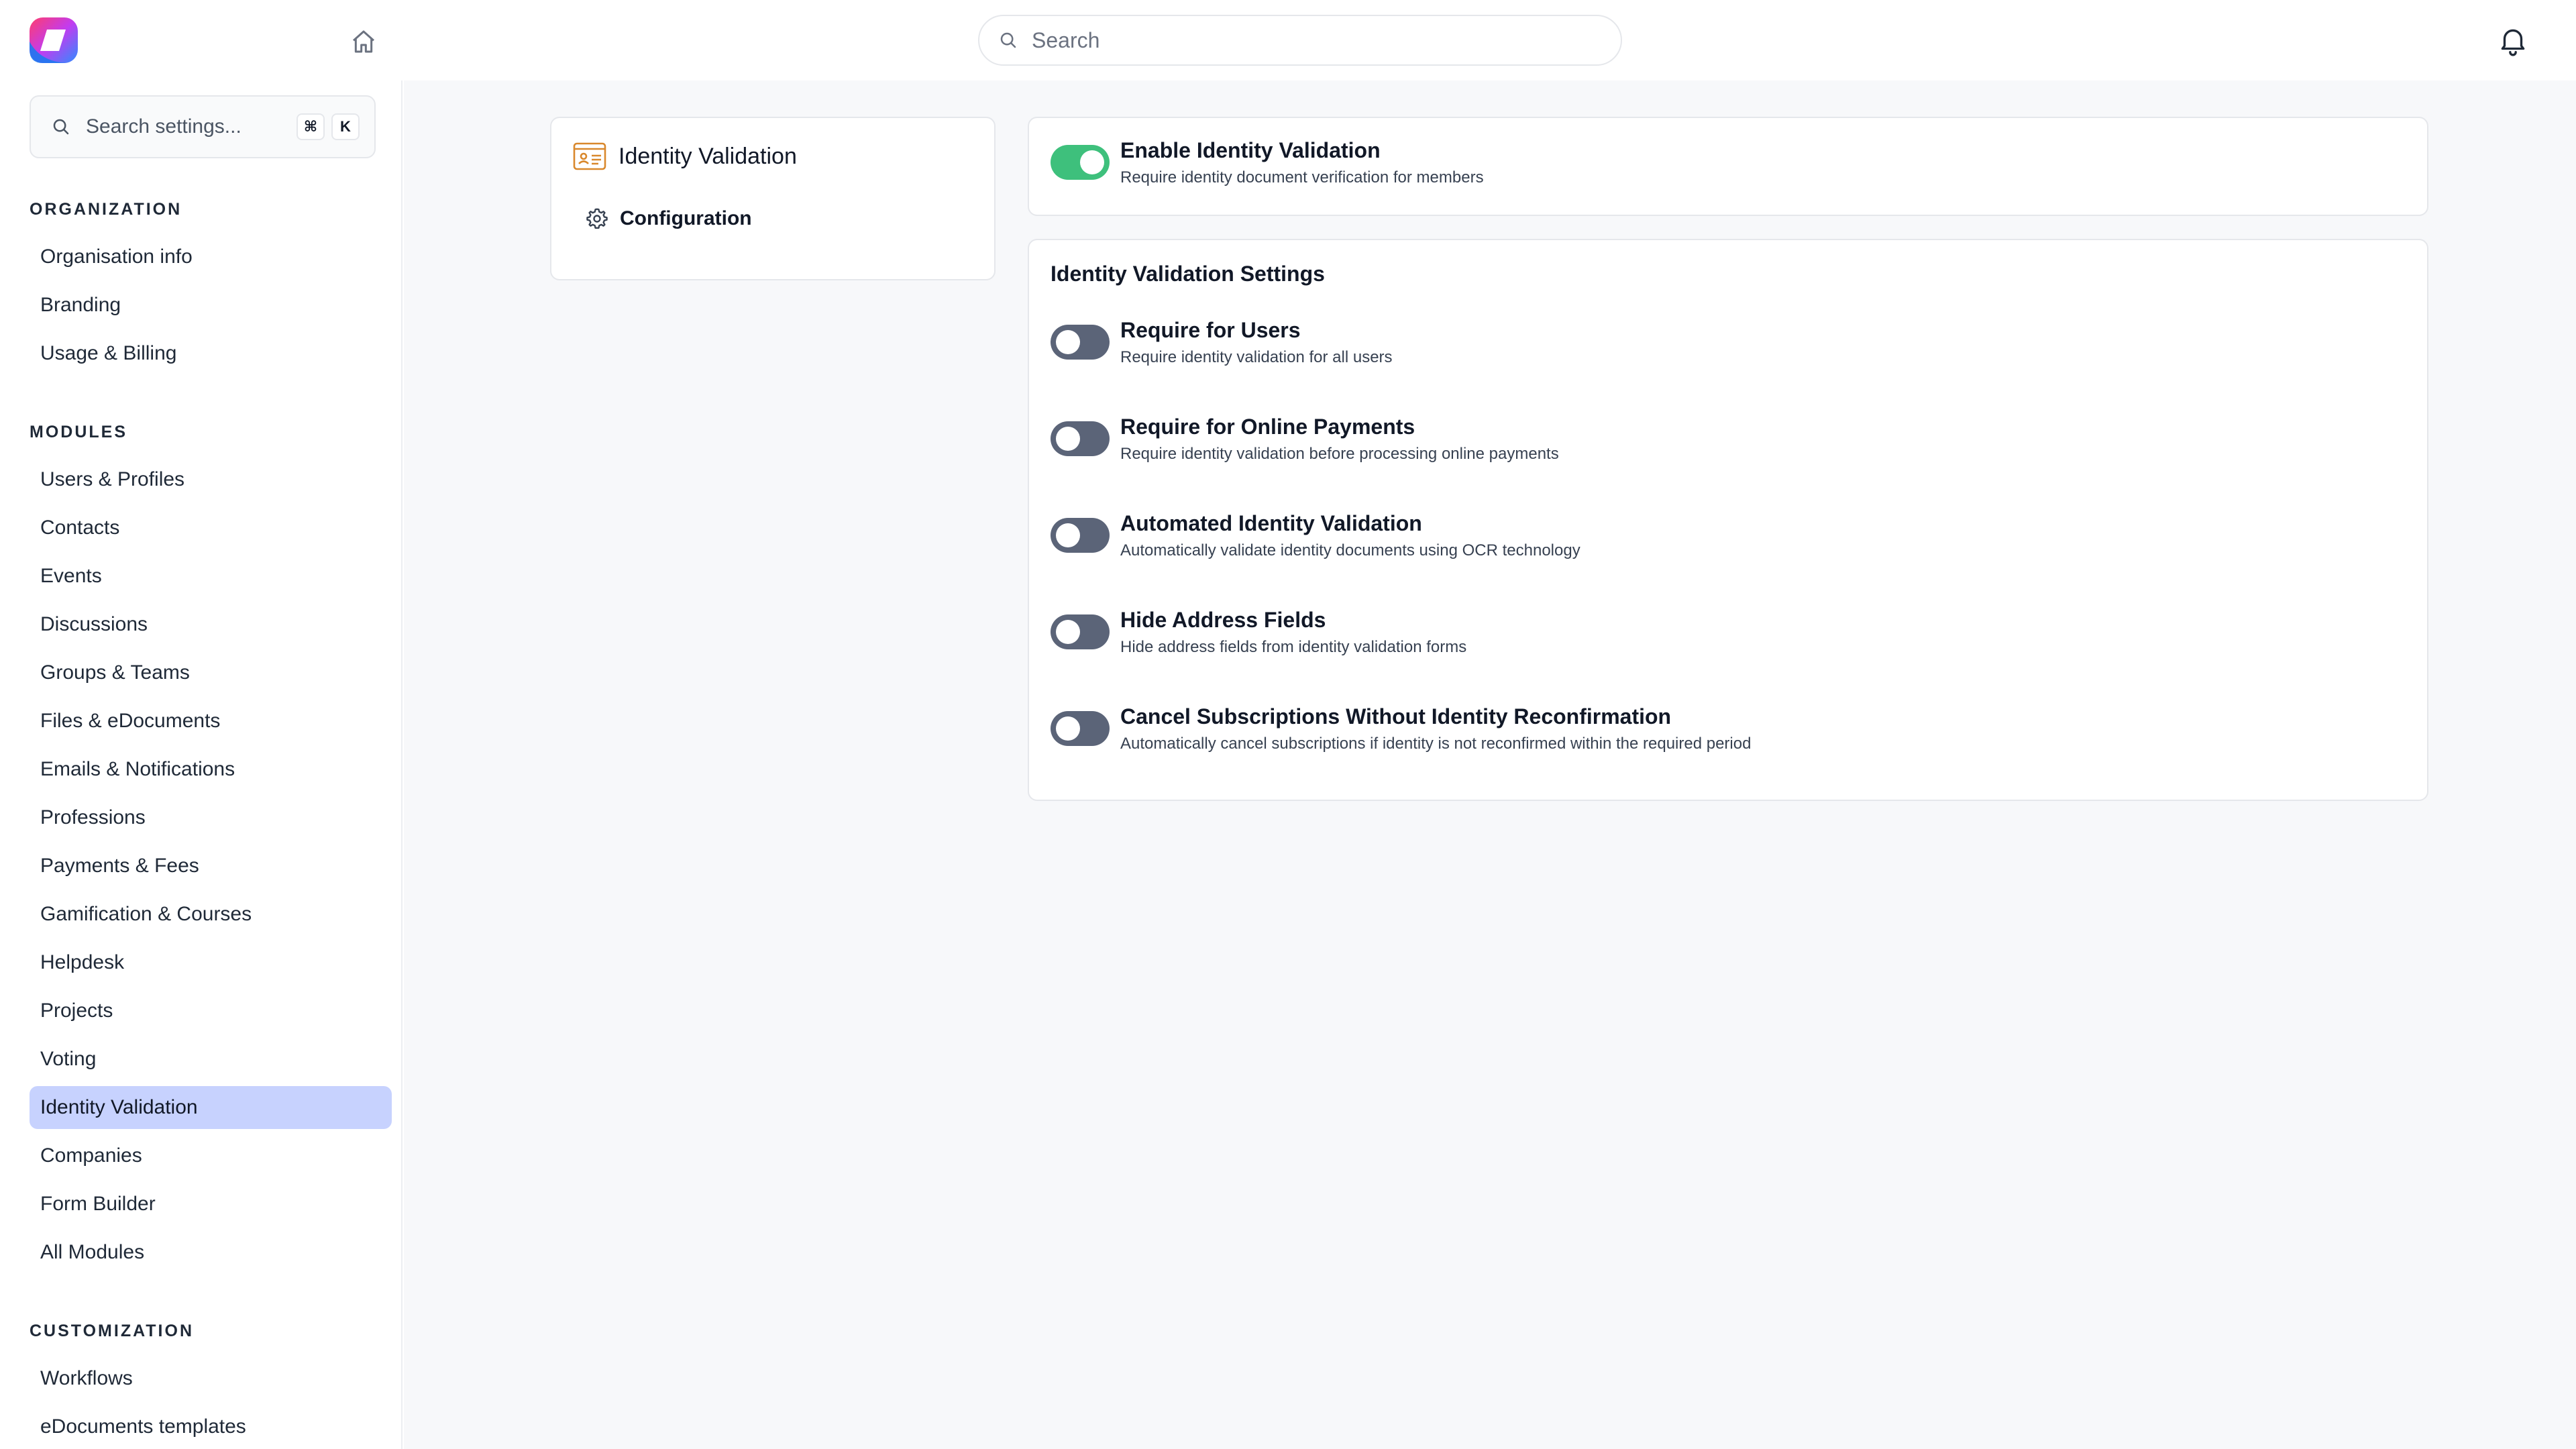 The width and height of the screenshot is (2576, 1449). Describe the element at coordinates (211, 866) in the screenshot. I see `sidebar-item-payments-fees: Payments & Fees` at that location.